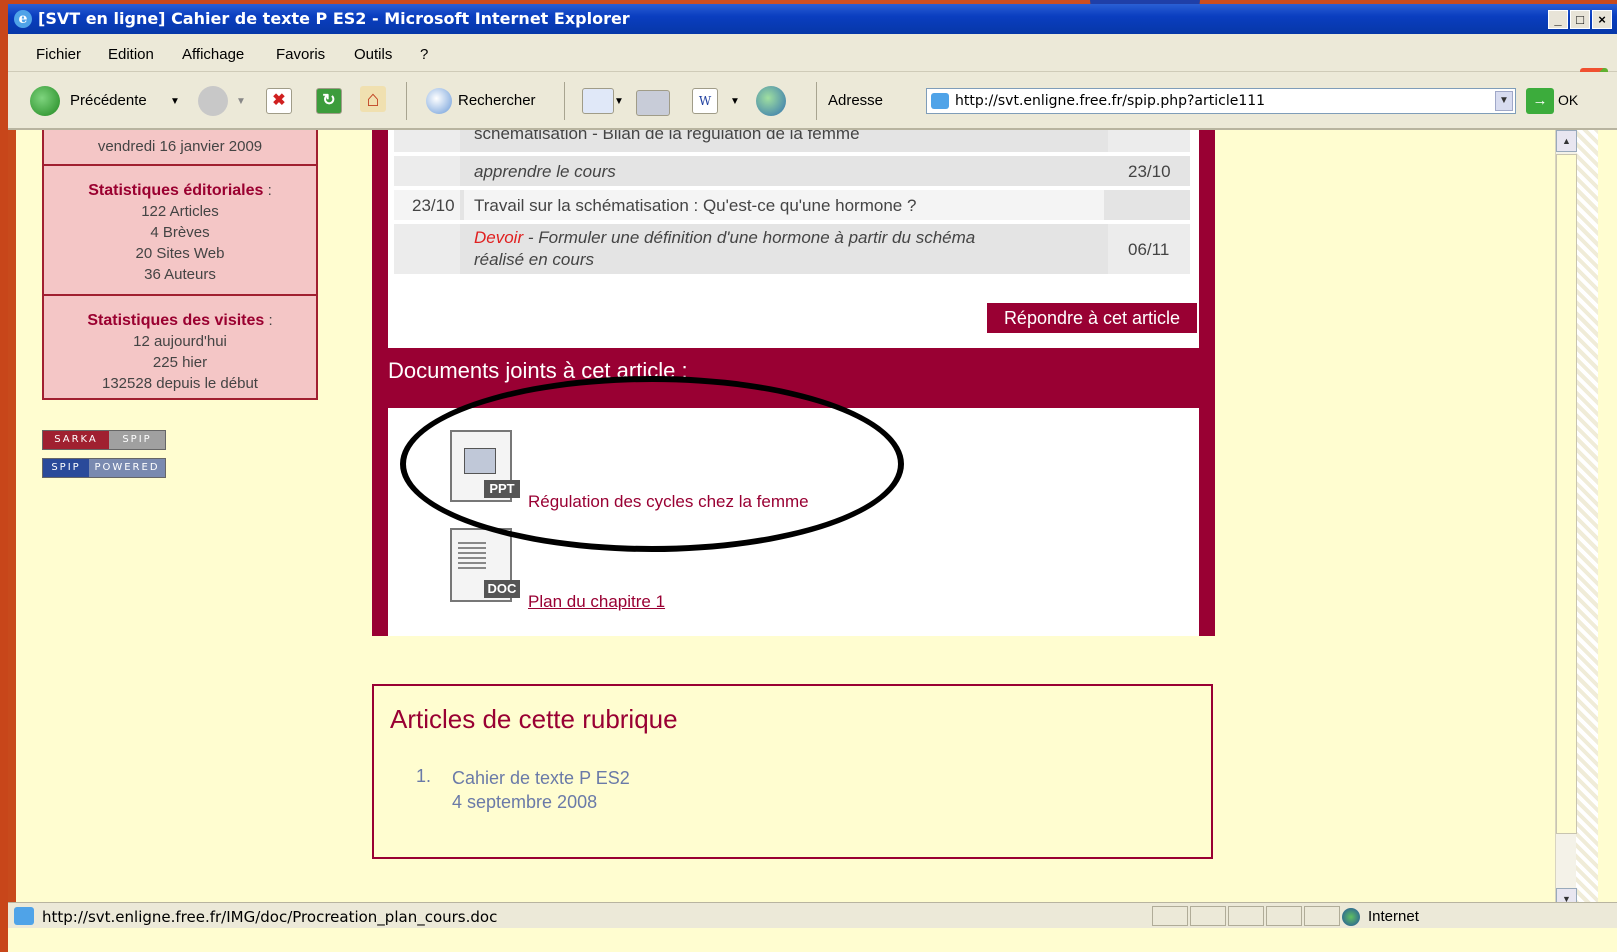 This screenshot has width=1617, height=952. Describe the element at coordinates (596, 602) in the screenshot. I see `doc-link-plan: Plan du chapitre 1` at that location.